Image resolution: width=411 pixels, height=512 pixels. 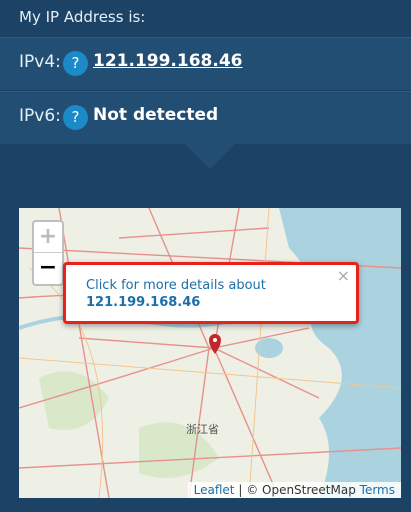 What do you see at coordinates (143, 302) in the screenshot?
I see `popup-ip: 121.199.168.46` at bounding box center [143, 302].